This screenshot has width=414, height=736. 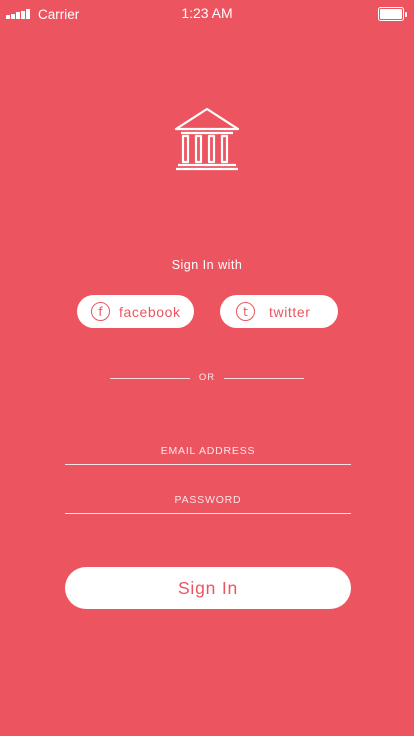 I want to click on facebook-label: facebook, so click(x=150, y=311).